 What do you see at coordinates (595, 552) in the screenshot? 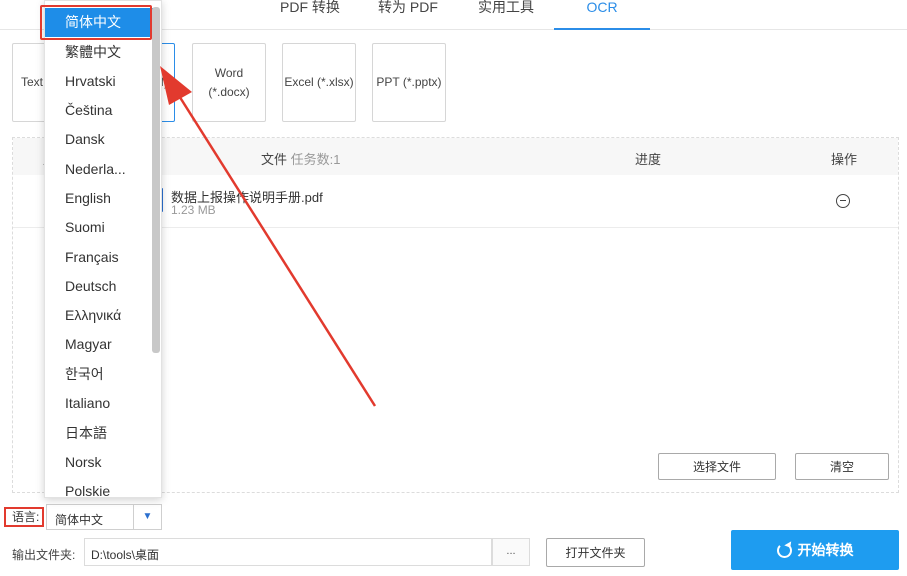
I see `open-folder-button: 打开文件夹` at bounding box center [595, 552].